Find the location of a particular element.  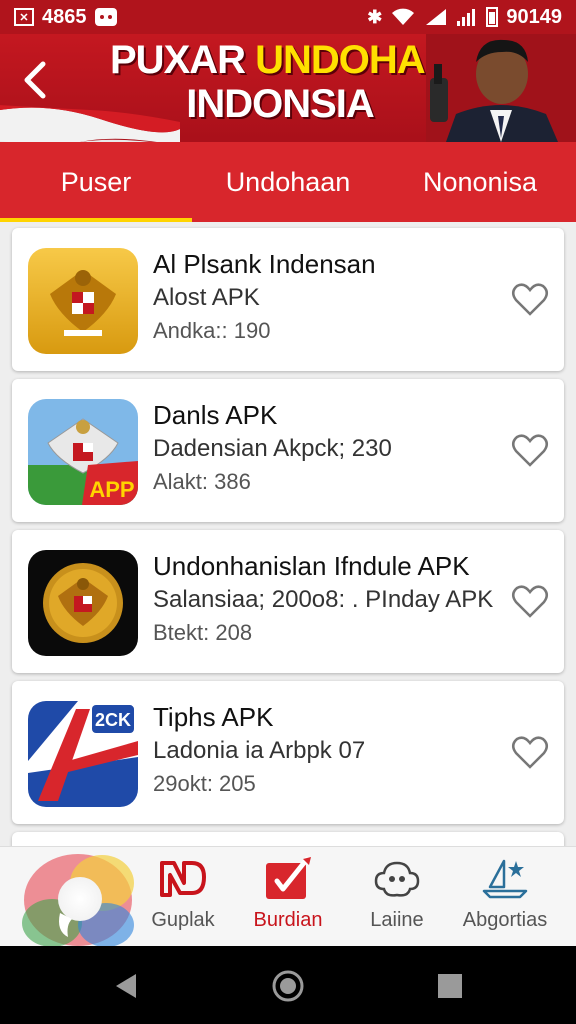

cloud-icon is located at coordinates (397, 879).